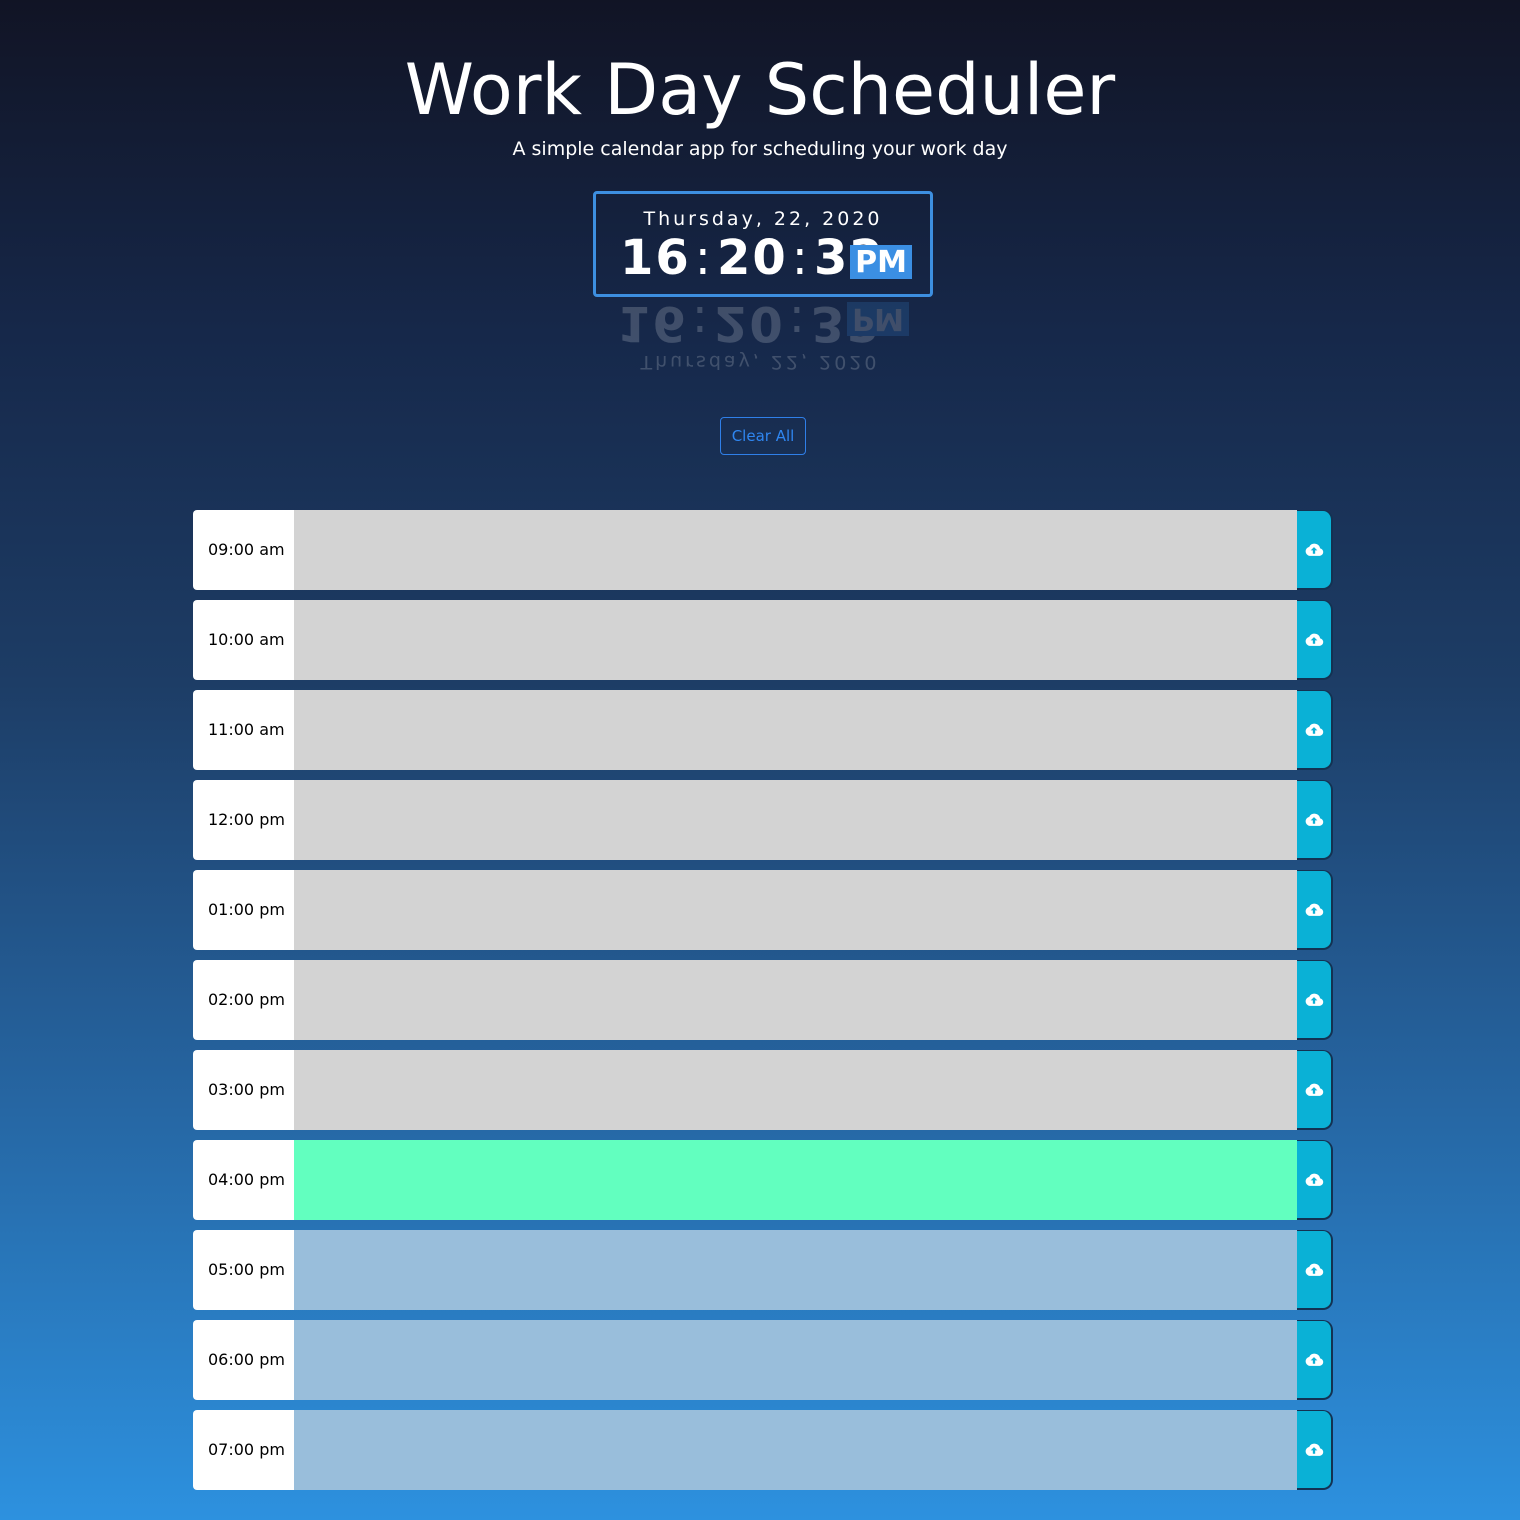 The height and width of the screenshot is (1520, 1520). I want to click on clear-all-button: Clear All, so click(763, 436).